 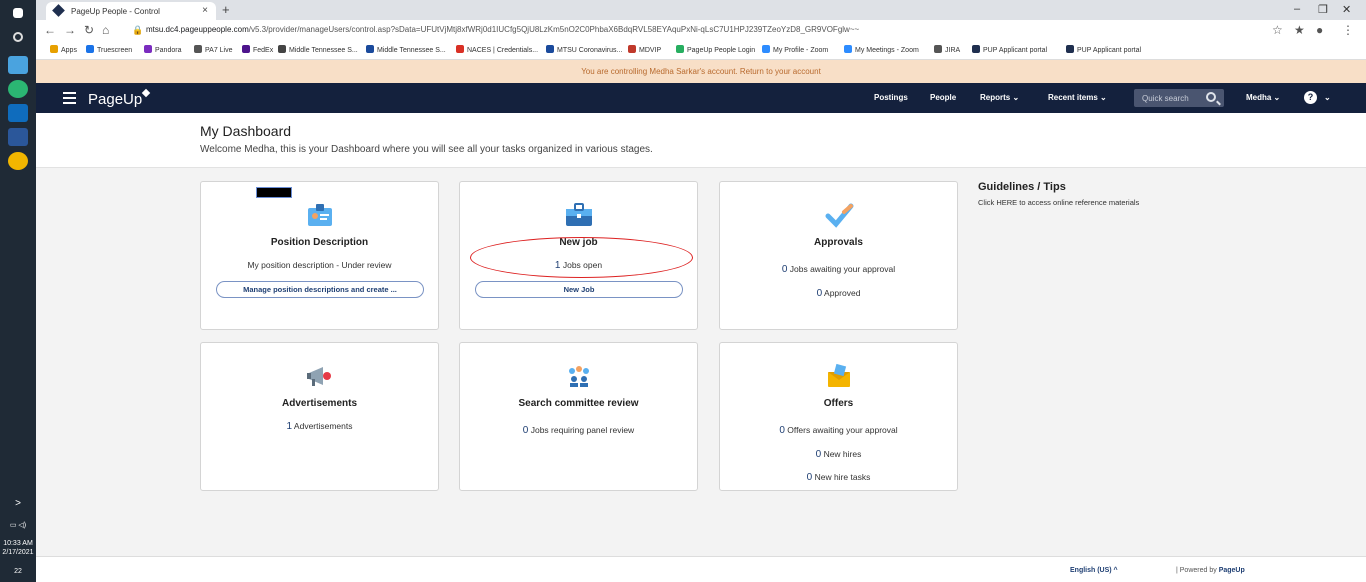 I want to click on nav-recent-items: Recent items ⌄, so click(x=1077, y=97).